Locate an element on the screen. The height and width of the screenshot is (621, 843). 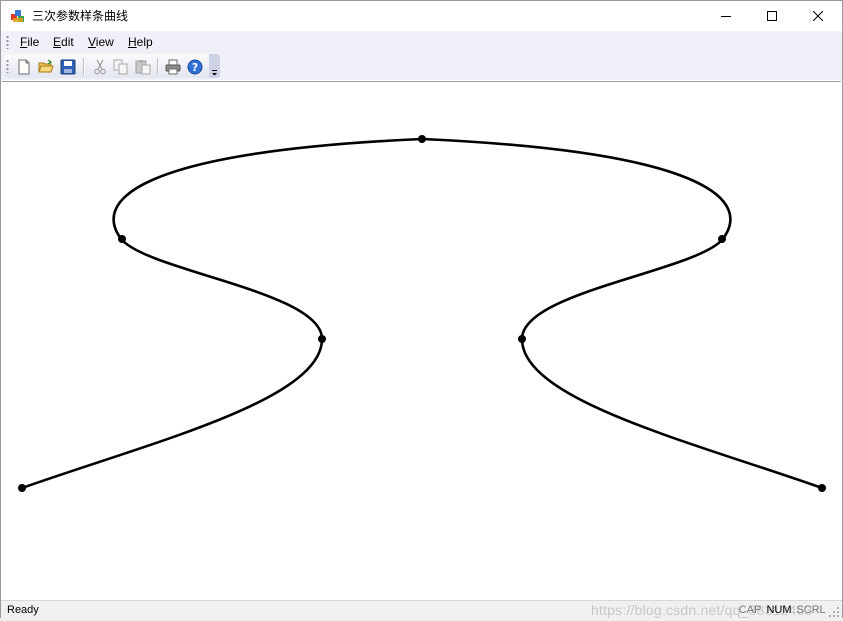
status-cap-indicator: CAP is located at coordinates (750, 610).